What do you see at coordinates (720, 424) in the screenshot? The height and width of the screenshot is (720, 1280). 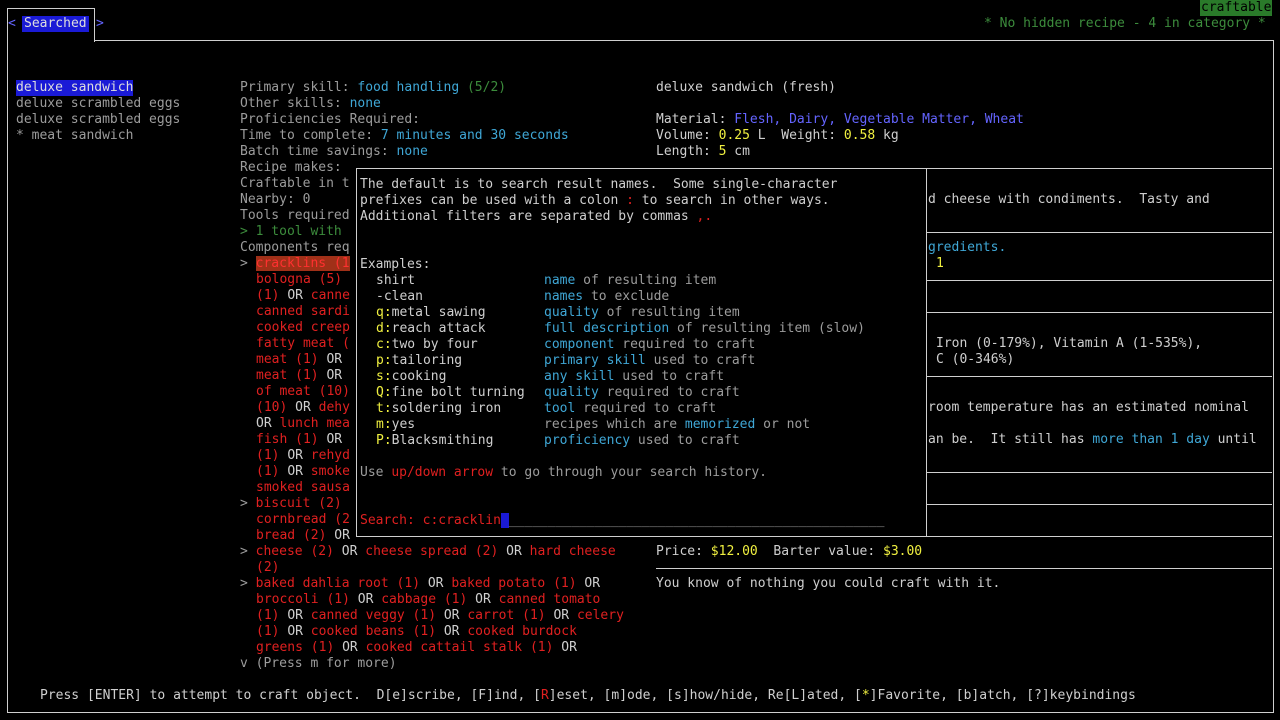 I see `example-highlight: memorized` at bounding box center [720, 424].